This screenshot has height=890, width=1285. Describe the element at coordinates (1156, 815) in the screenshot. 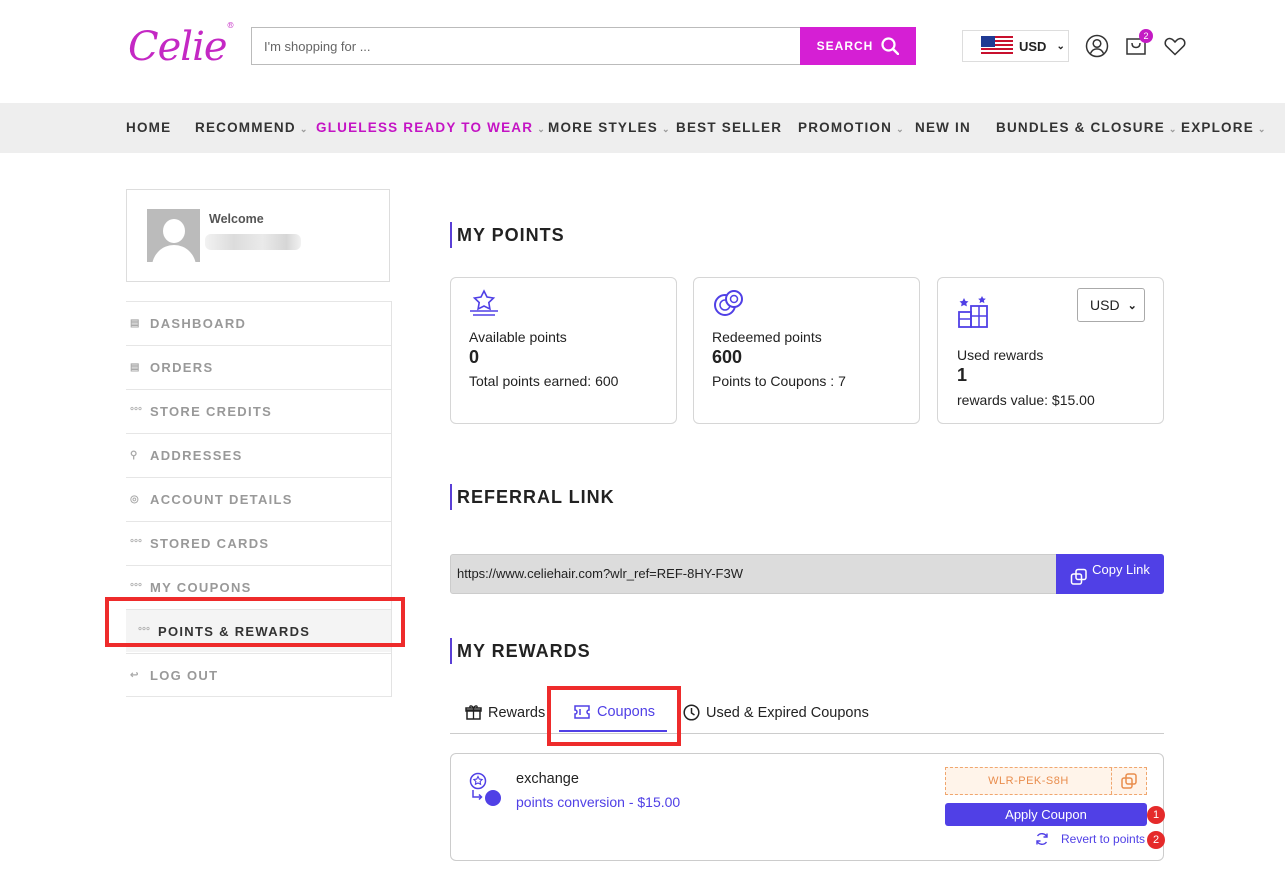

I see `step-marker-1: 1` at that location.